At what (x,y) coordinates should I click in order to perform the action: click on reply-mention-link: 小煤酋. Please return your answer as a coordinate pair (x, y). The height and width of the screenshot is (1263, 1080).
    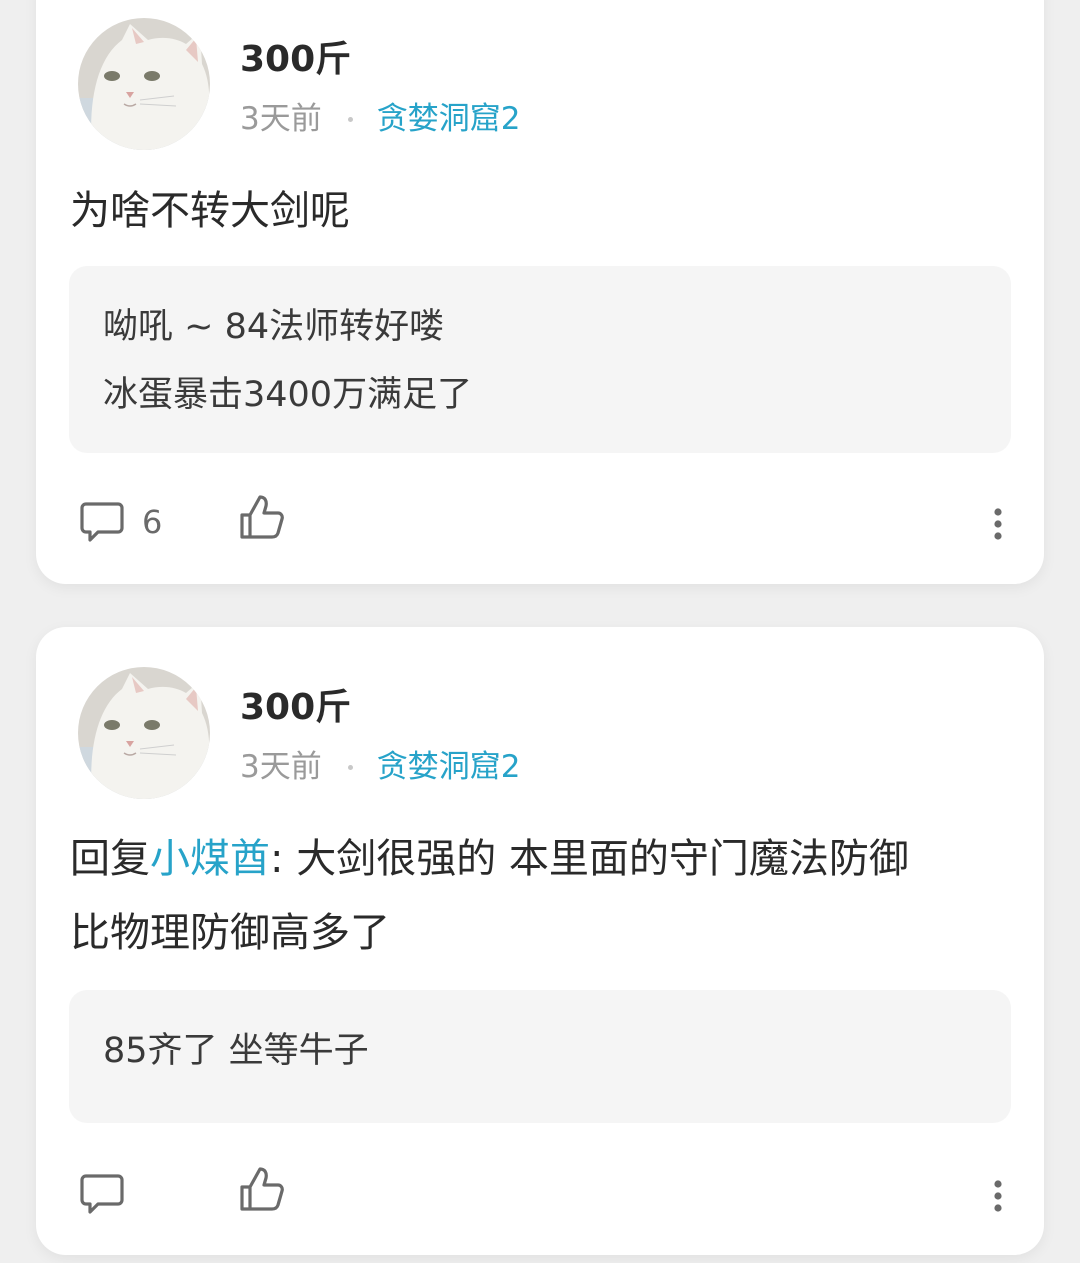
    Looking at the image, I should click on (210, 859).